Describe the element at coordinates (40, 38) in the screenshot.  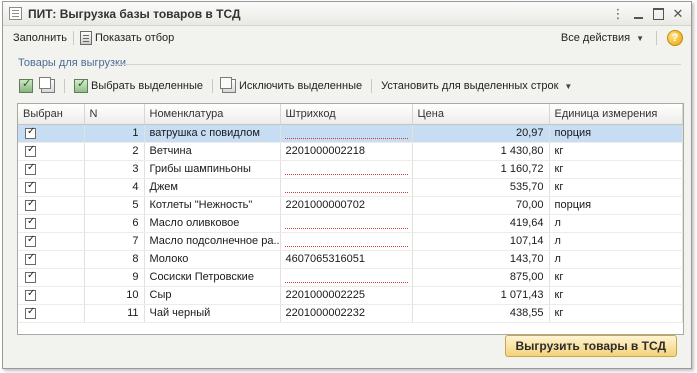
I see `fill-button: Заполнить` at that location.